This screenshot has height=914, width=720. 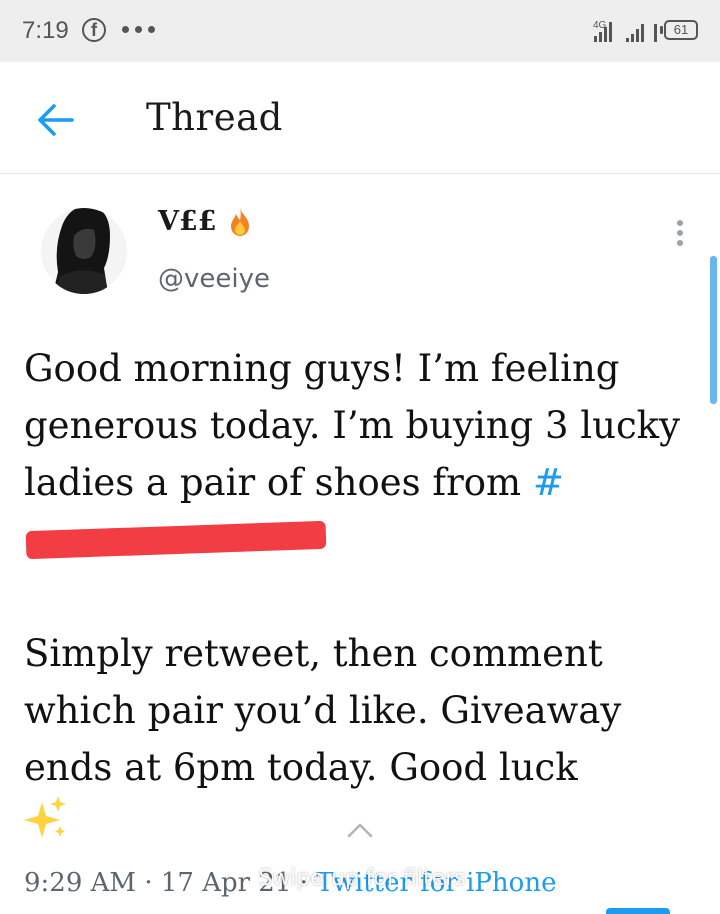 I want to click on display-name: V££, so click(x=205, y=221).